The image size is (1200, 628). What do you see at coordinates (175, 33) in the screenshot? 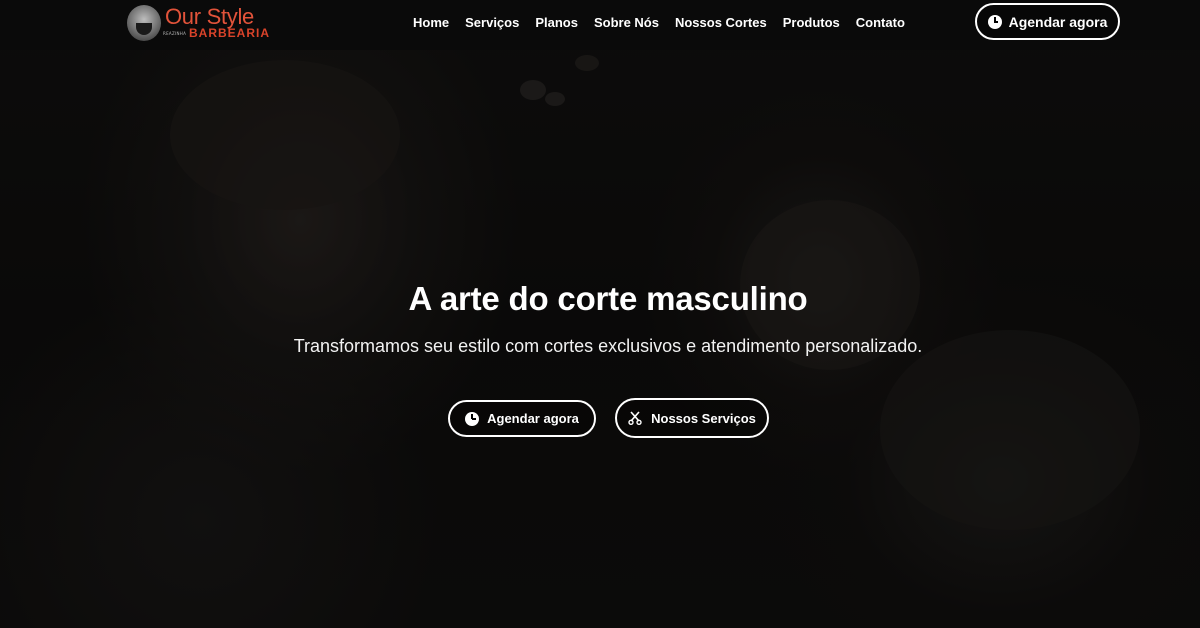
I see `brand-tagline: REAZINHA` at bounding box center [175, 33].